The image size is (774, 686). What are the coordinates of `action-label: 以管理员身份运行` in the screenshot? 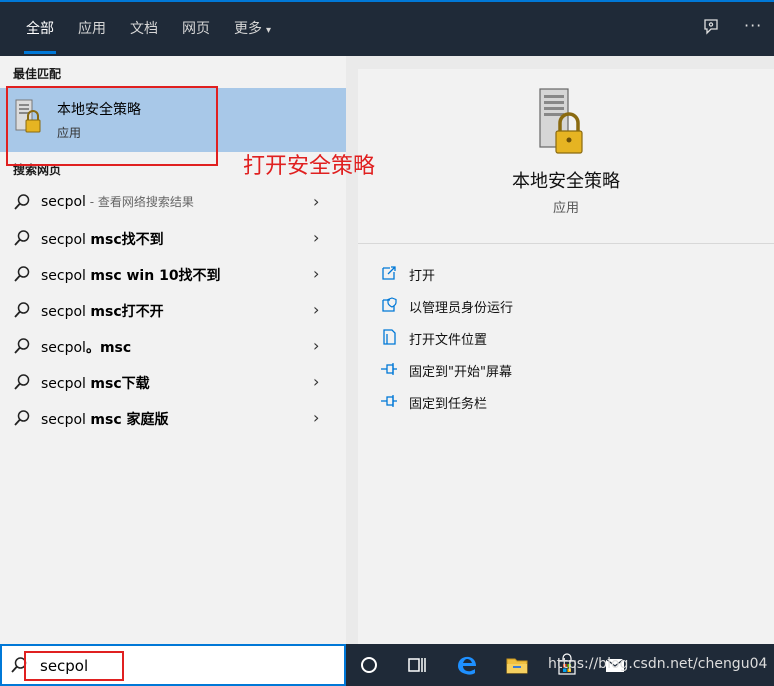 It's located at (461, 308).